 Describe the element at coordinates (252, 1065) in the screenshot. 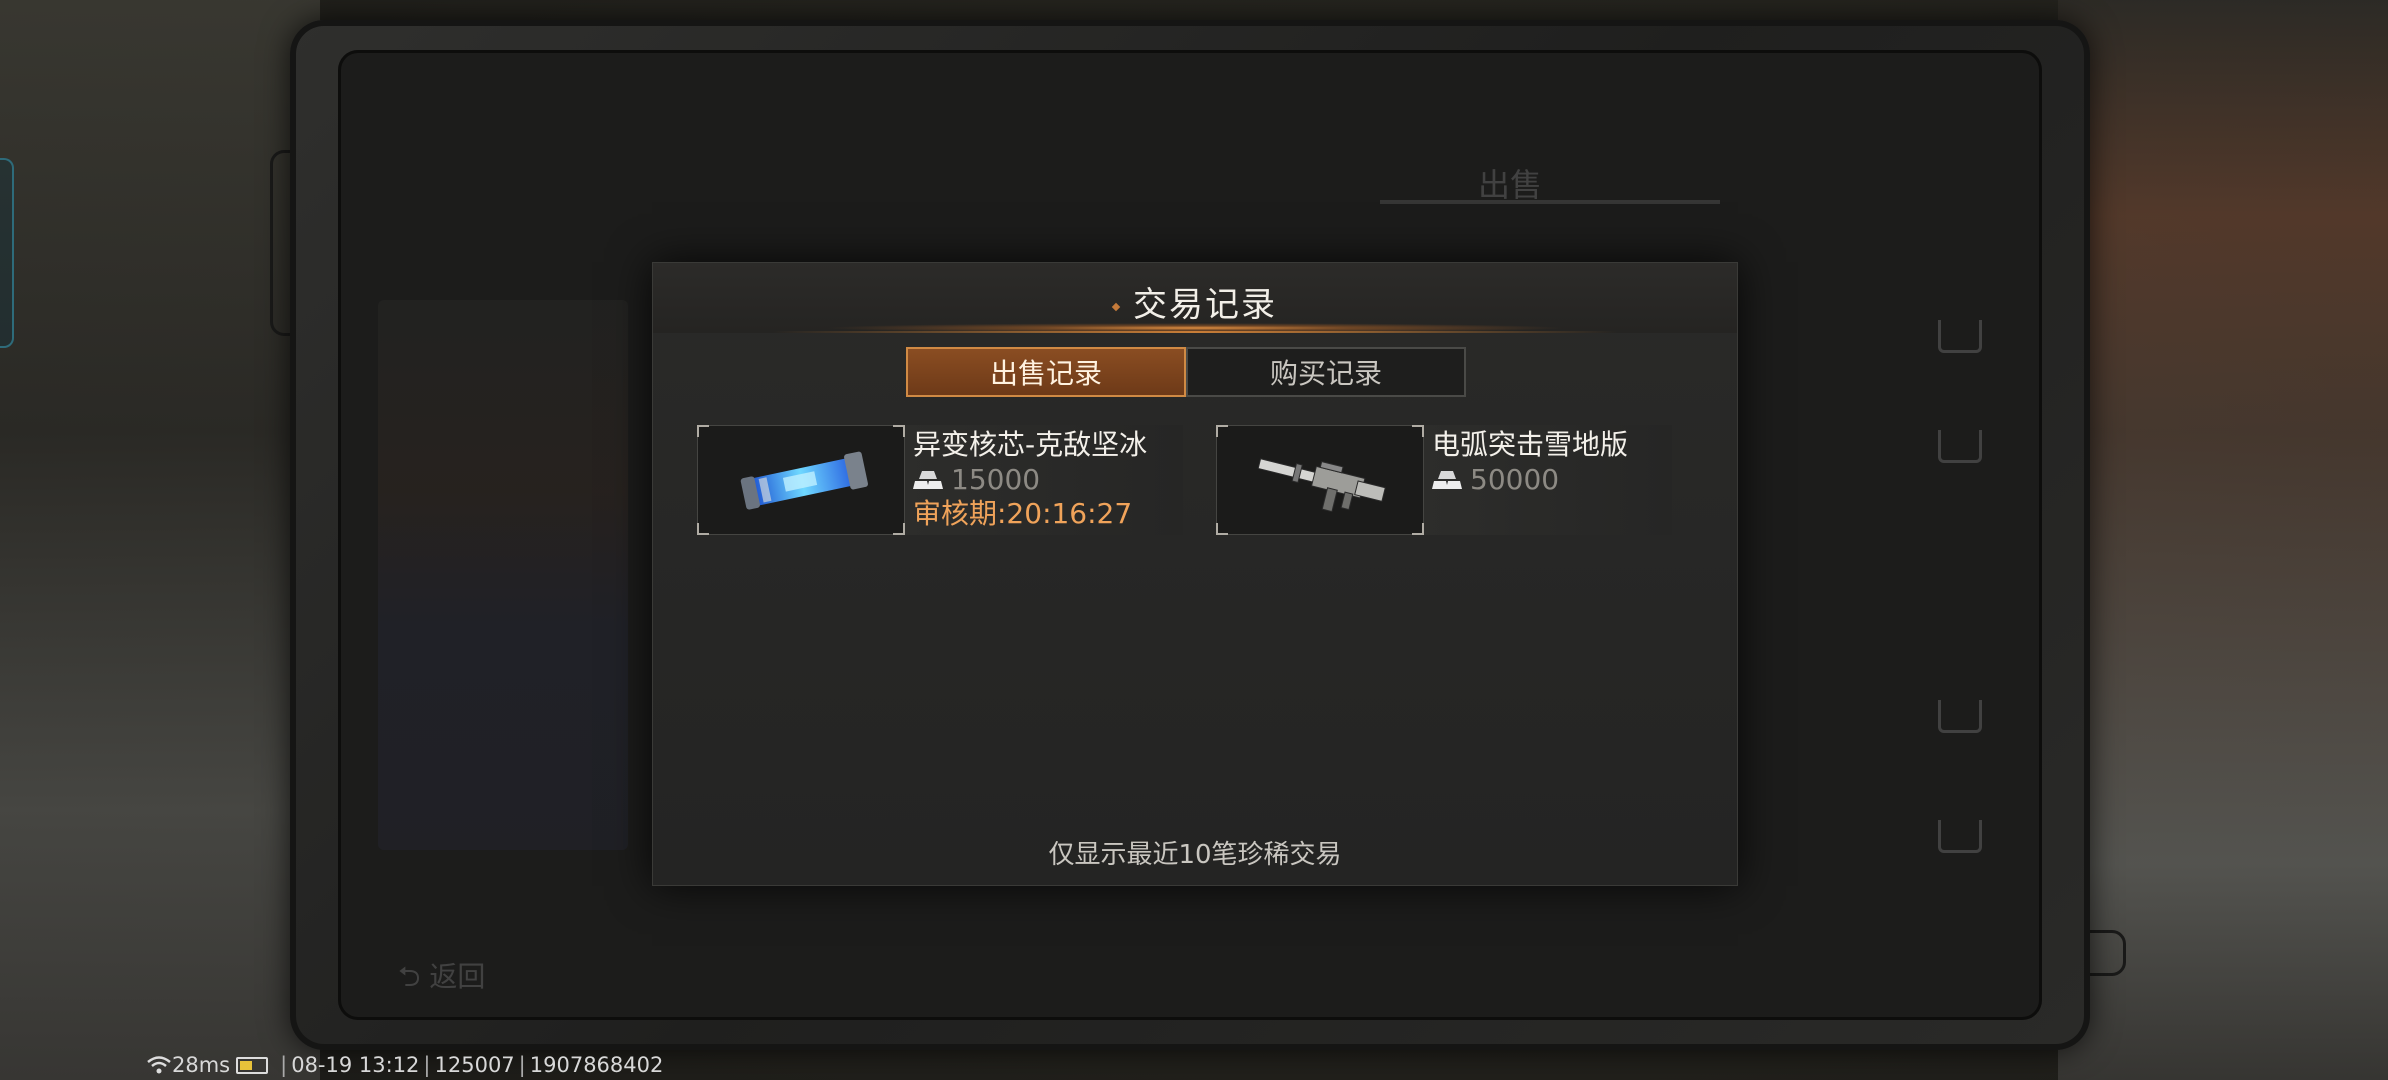

I see `battery-icon` at that location.